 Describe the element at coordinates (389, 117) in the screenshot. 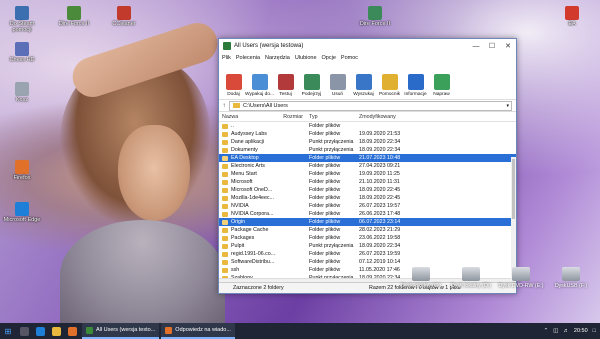

I see `column-modified: Zmodyfikowany` at that location.